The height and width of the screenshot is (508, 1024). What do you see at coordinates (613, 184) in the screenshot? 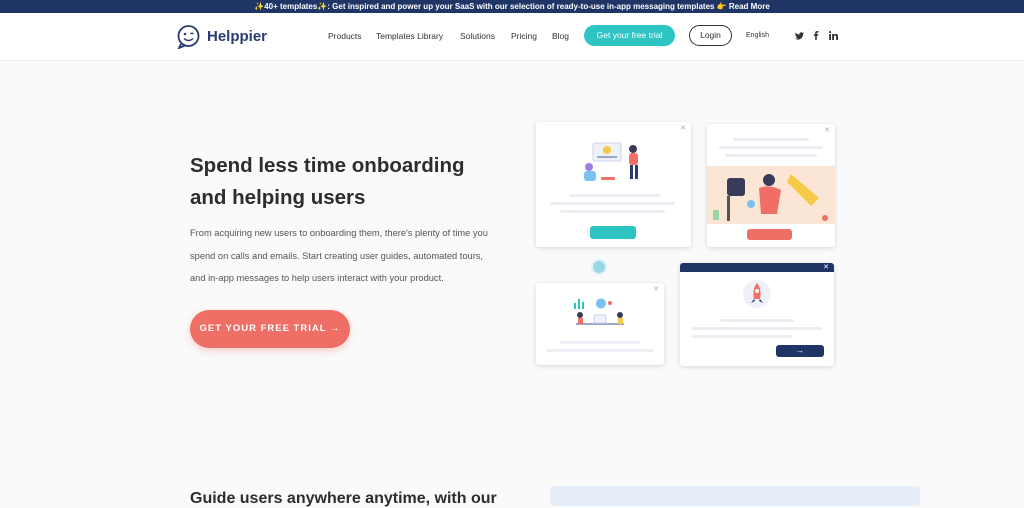
I see `template-card-modal: ✕` at bounding box center [613, 184].